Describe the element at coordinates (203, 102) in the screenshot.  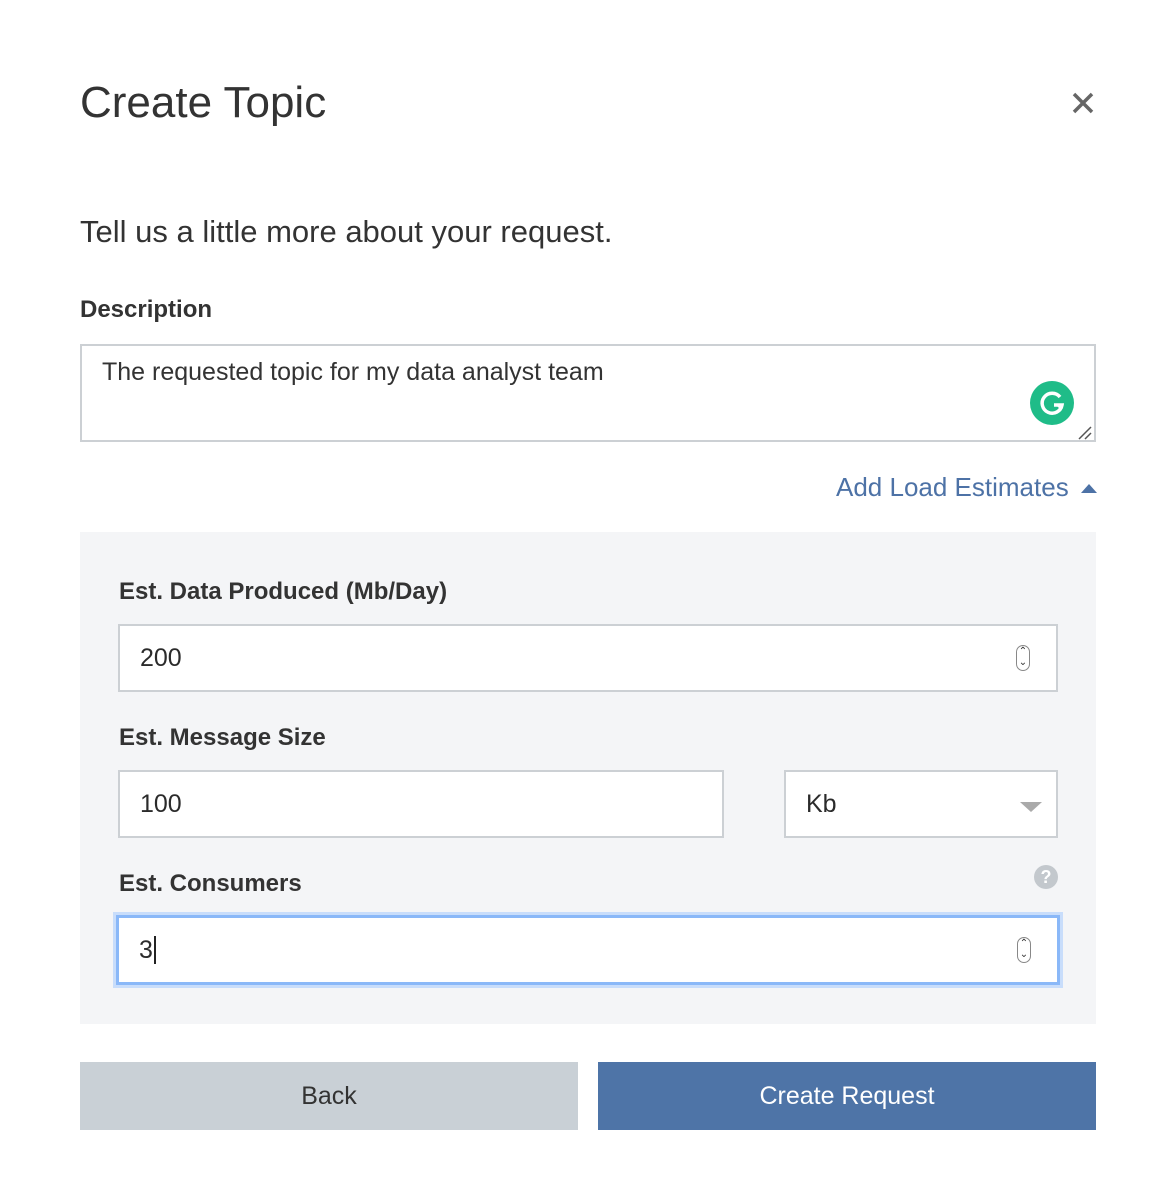
I see `dialog-title: Create Topic` at that location.